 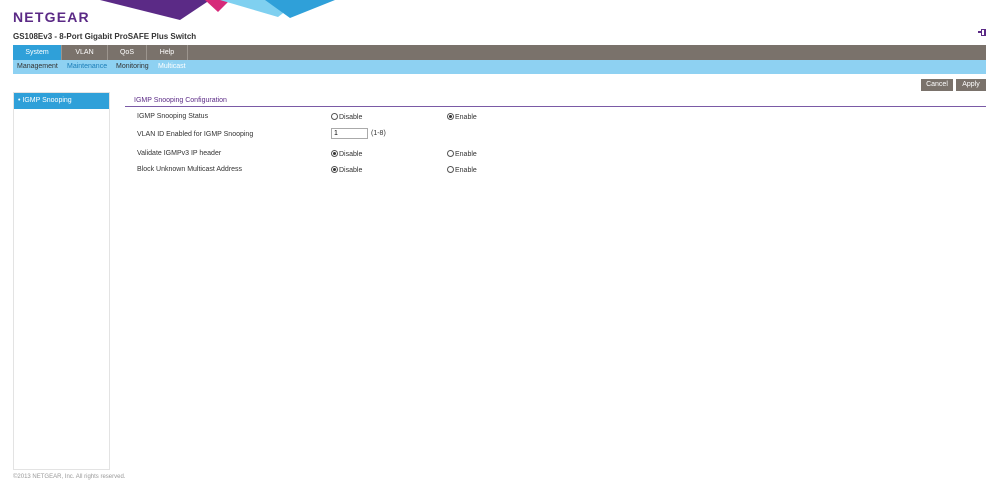 What do you see at coordinates (69, 477) in the screenshot?
I see `copyright-footer: ©2013 NETGEAR, Inc. All rights reserved.` at bounding box center [69, 477].